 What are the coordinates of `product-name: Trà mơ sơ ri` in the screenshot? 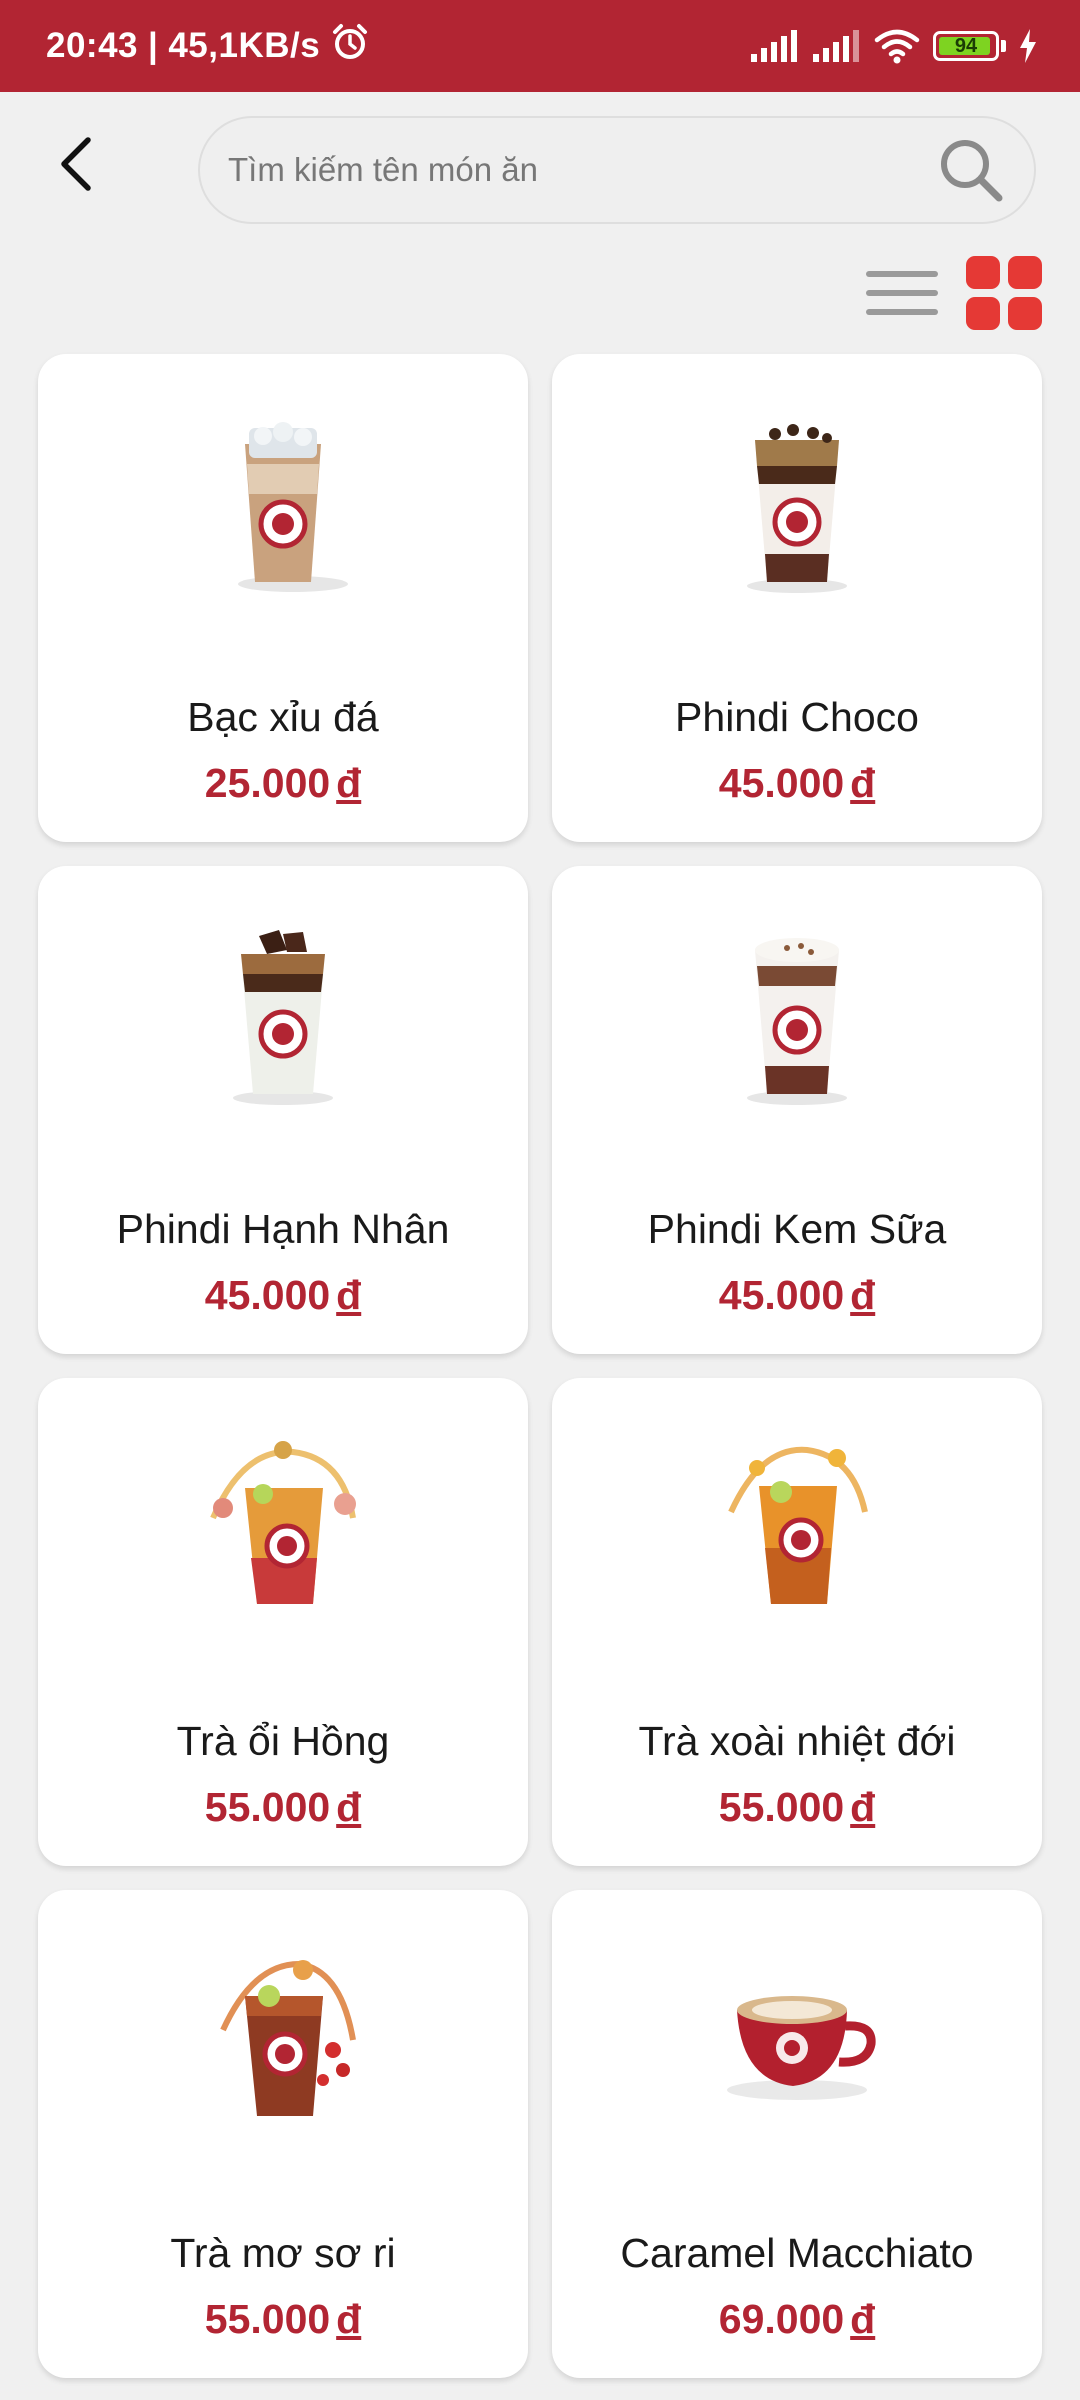 It's located at (283, 2253).